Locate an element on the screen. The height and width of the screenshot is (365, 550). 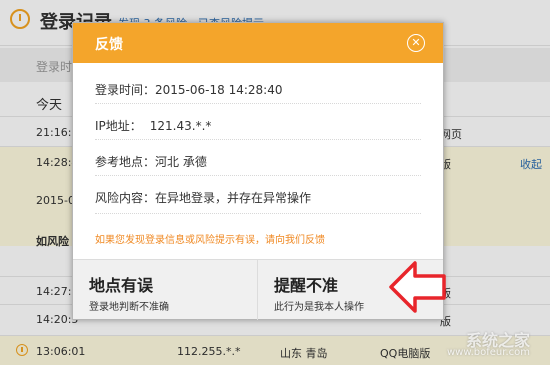
login-time-line: 登录时间：2015-06-18 14:28:40 is located at coordinates (258, 89).